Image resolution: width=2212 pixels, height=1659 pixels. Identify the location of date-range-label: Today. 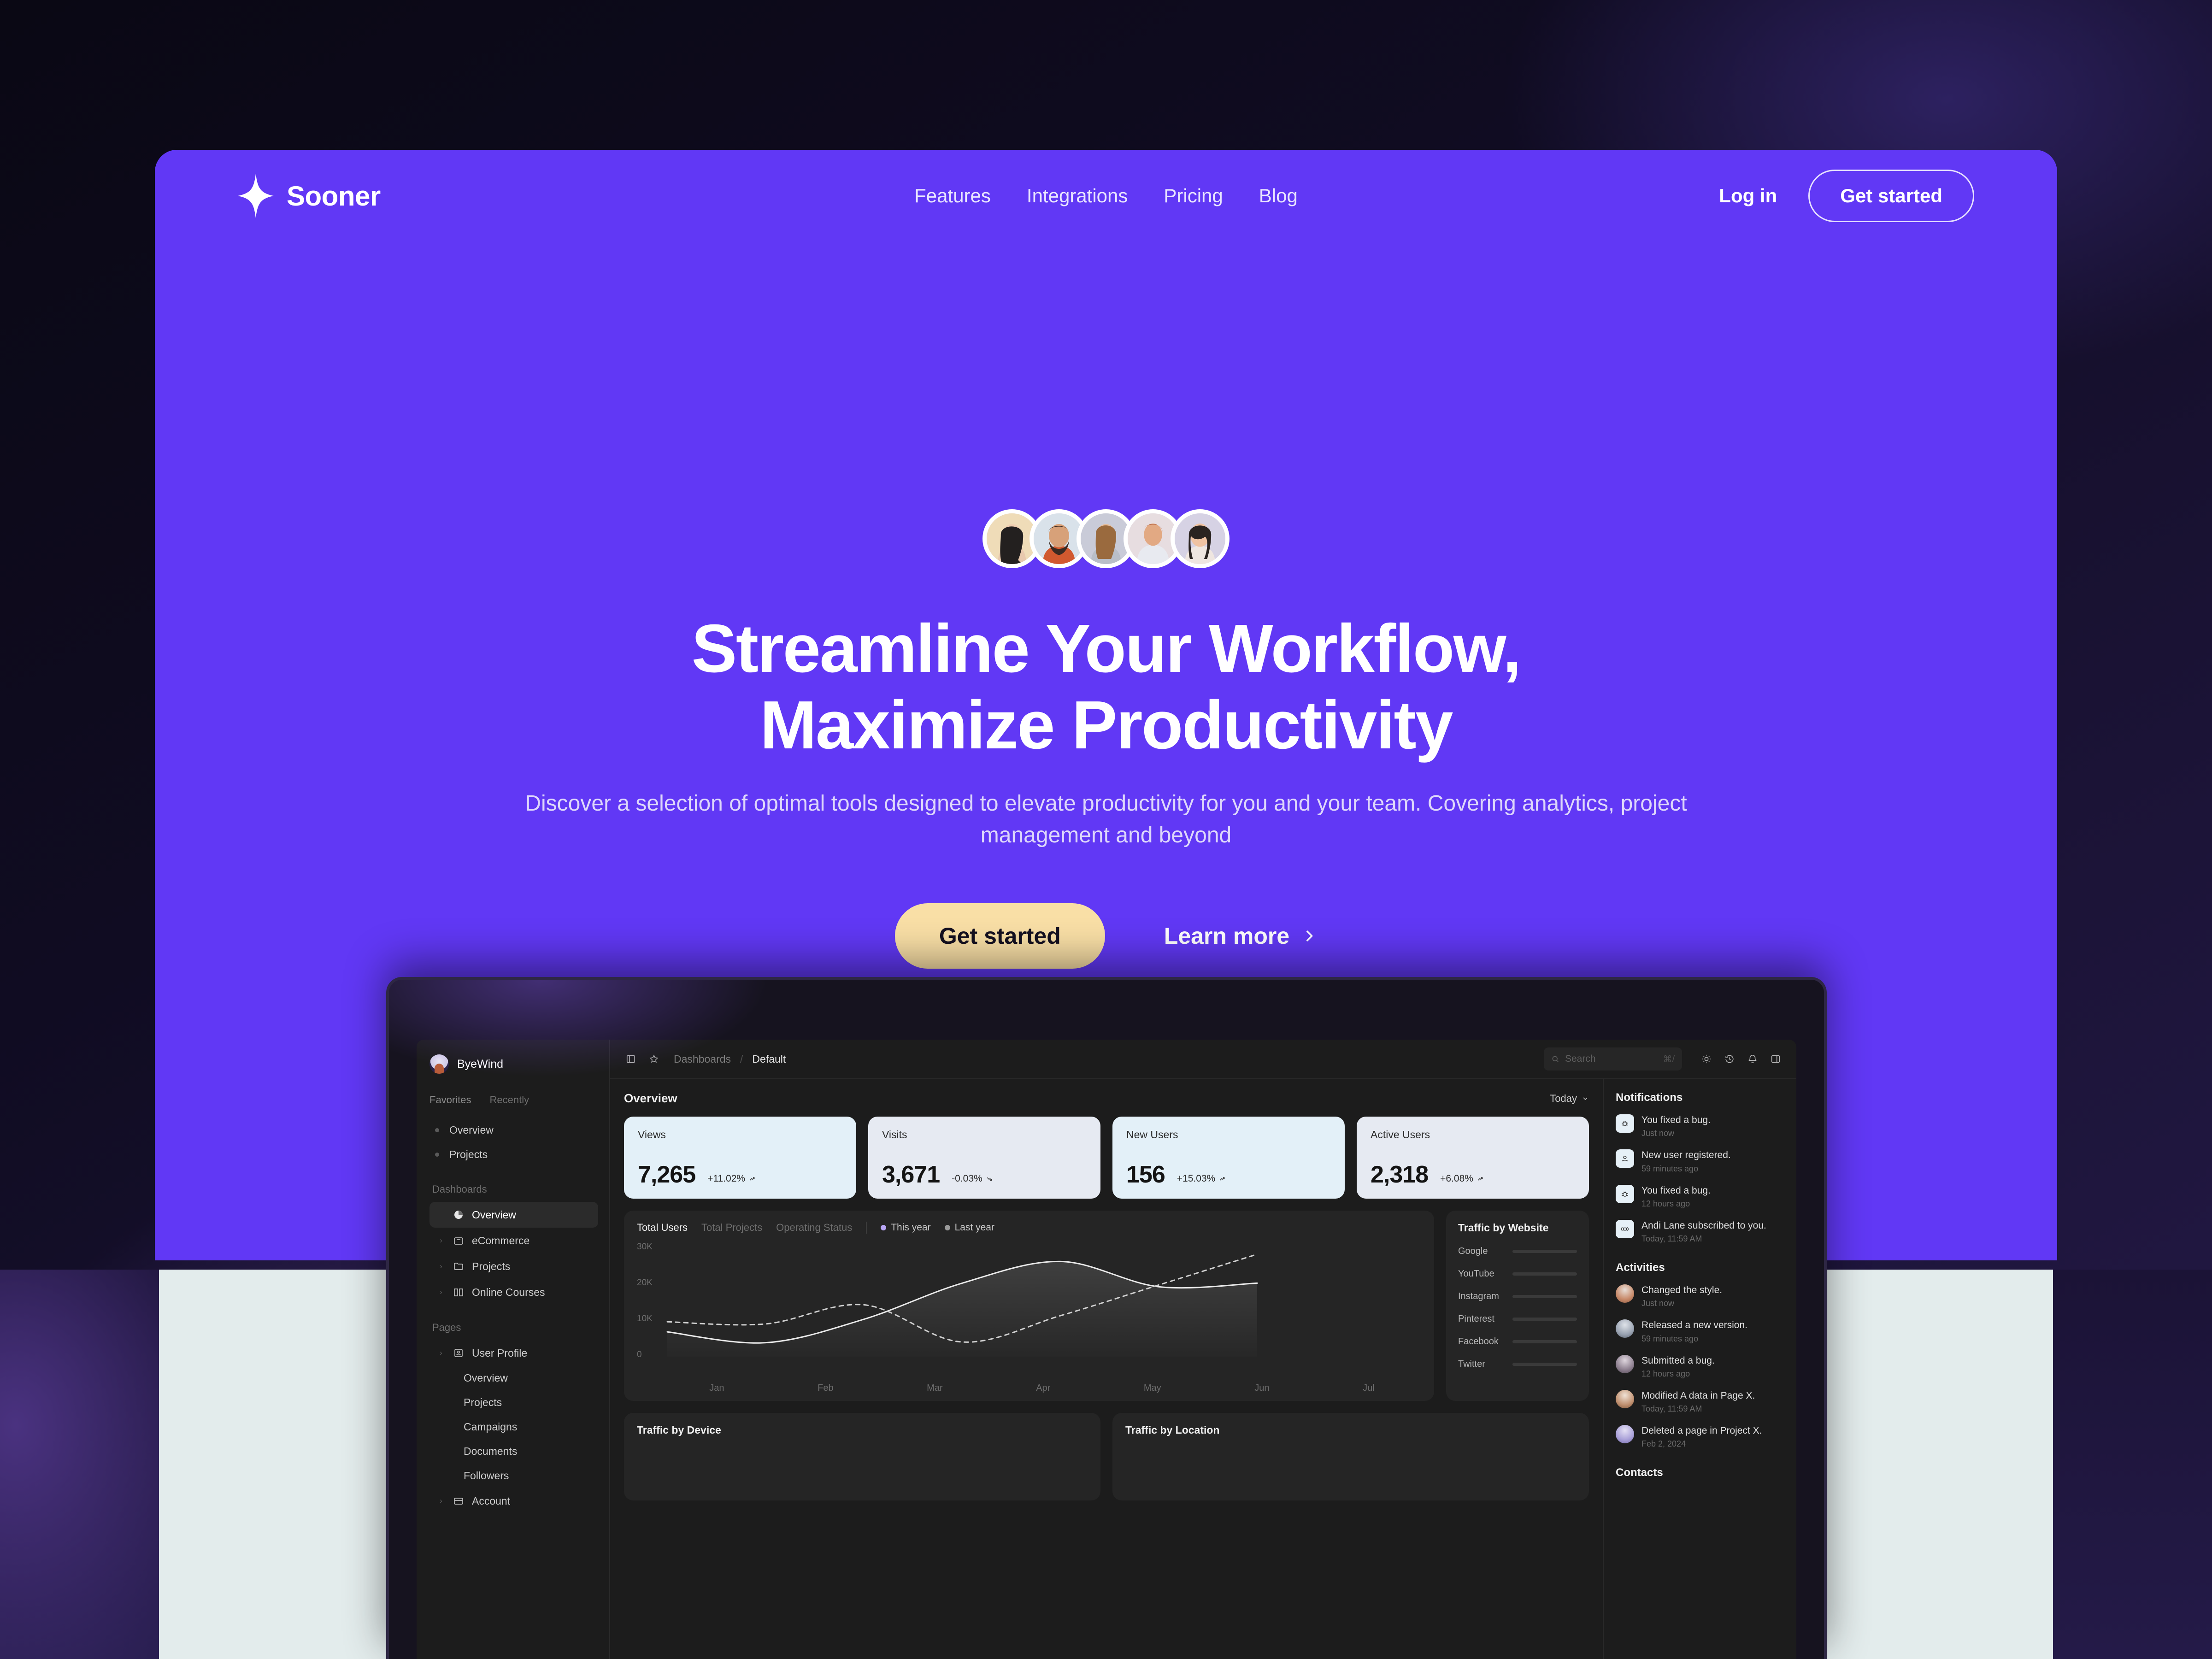
(1563, 1098).